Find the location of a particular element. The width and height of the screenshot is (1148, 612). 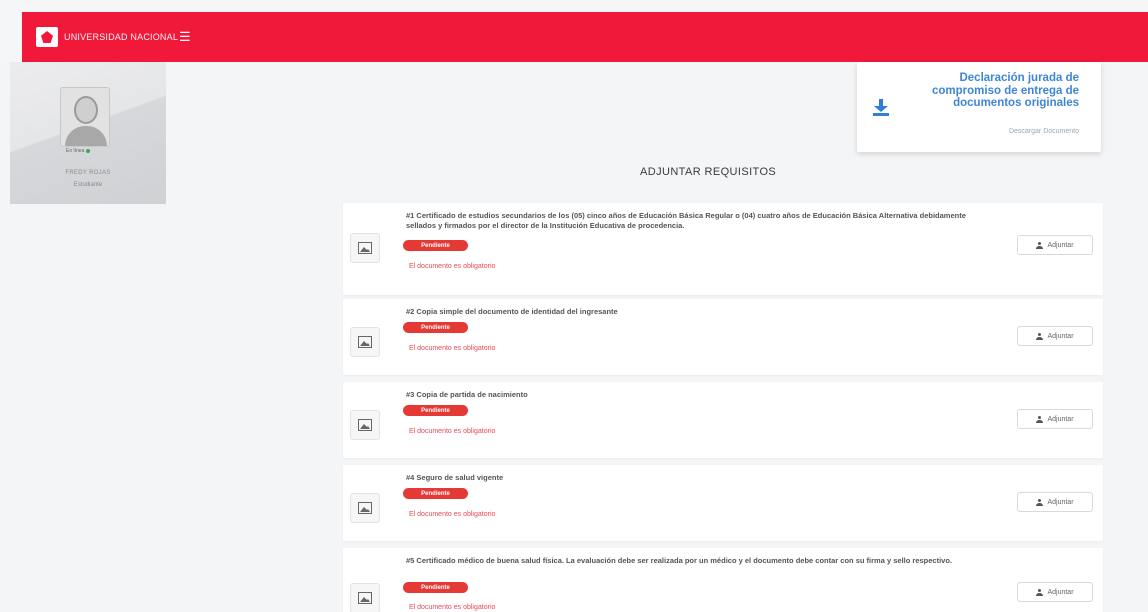

crest-icon is located at coordinates (47, 37).